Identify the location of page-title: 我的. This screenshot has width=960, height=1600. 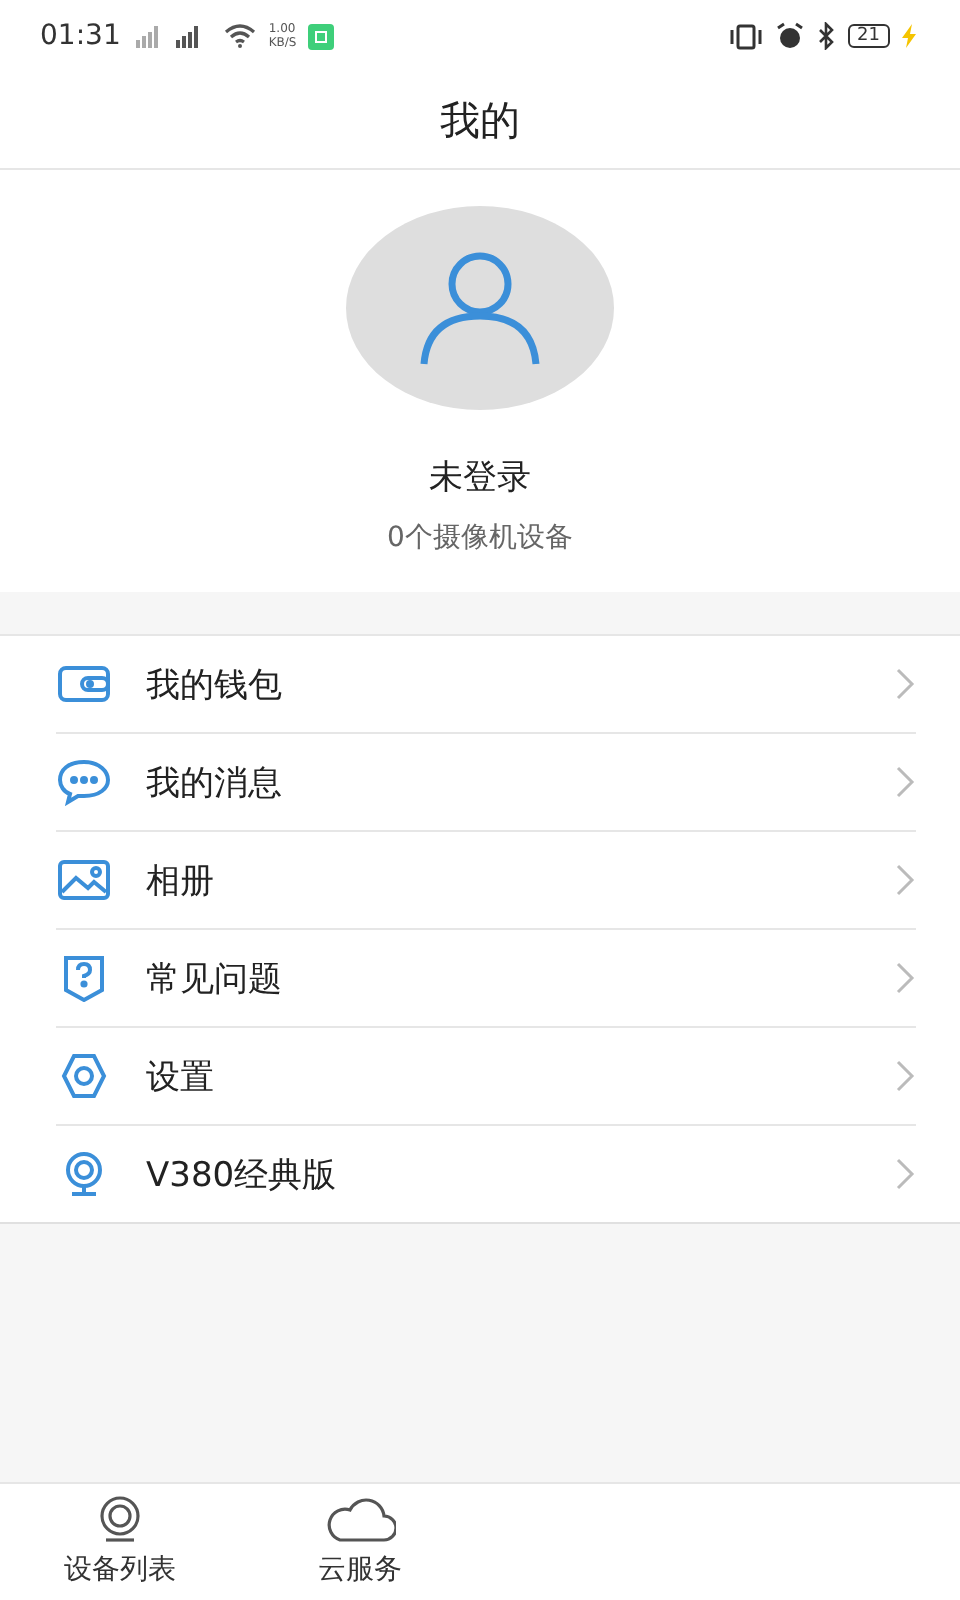
(480, 120).